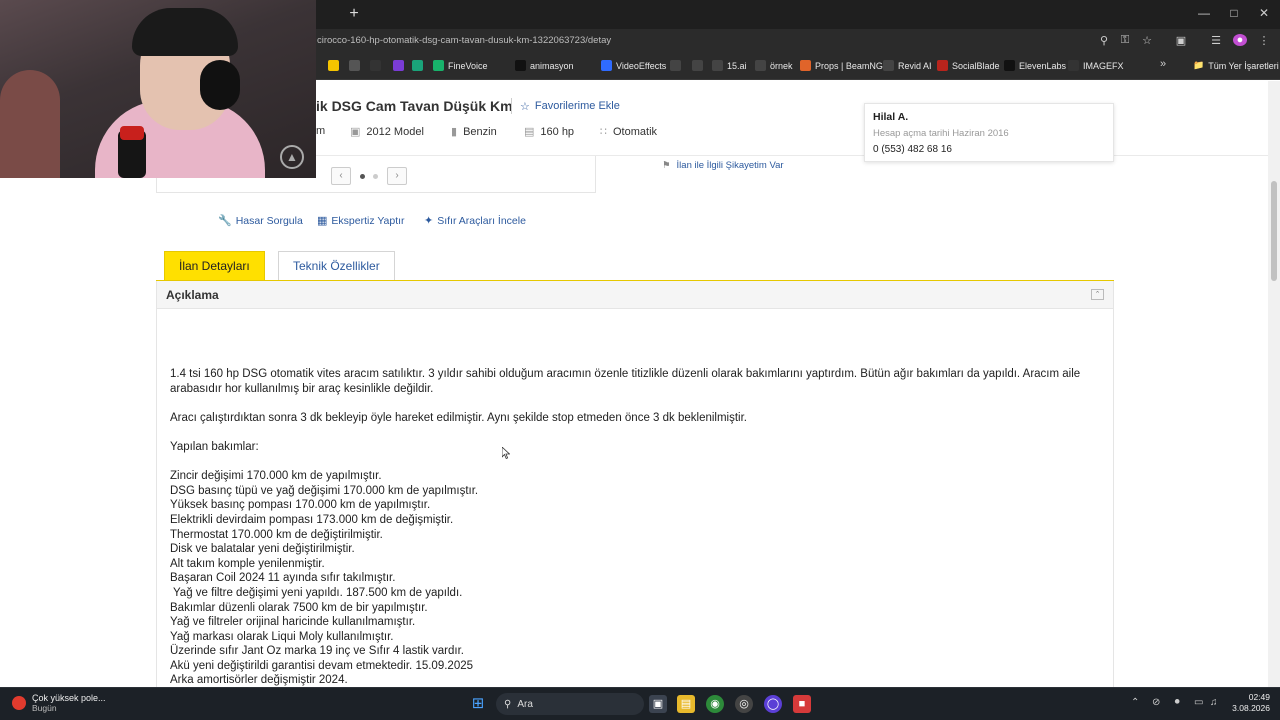  I want to click on maximize-icon: □, so click(1234, 13).